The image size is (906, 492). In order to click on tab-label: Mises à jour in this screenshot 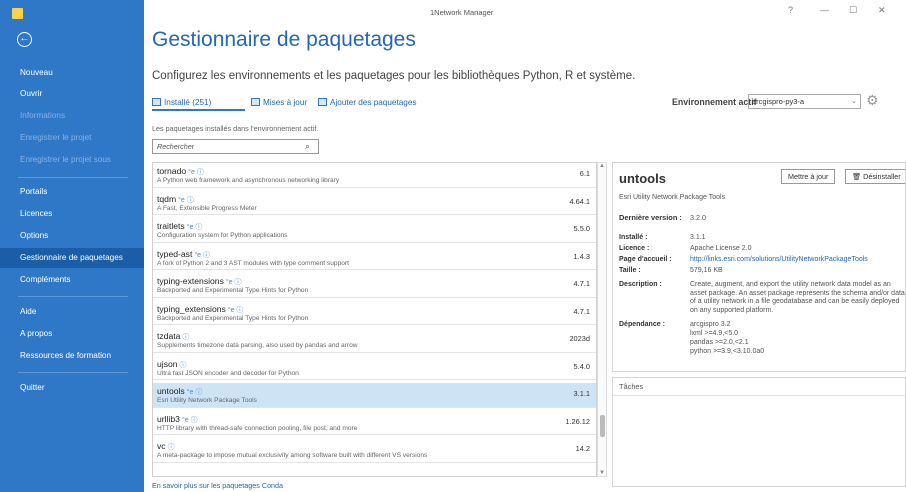, I will do `click(285, 102)`.